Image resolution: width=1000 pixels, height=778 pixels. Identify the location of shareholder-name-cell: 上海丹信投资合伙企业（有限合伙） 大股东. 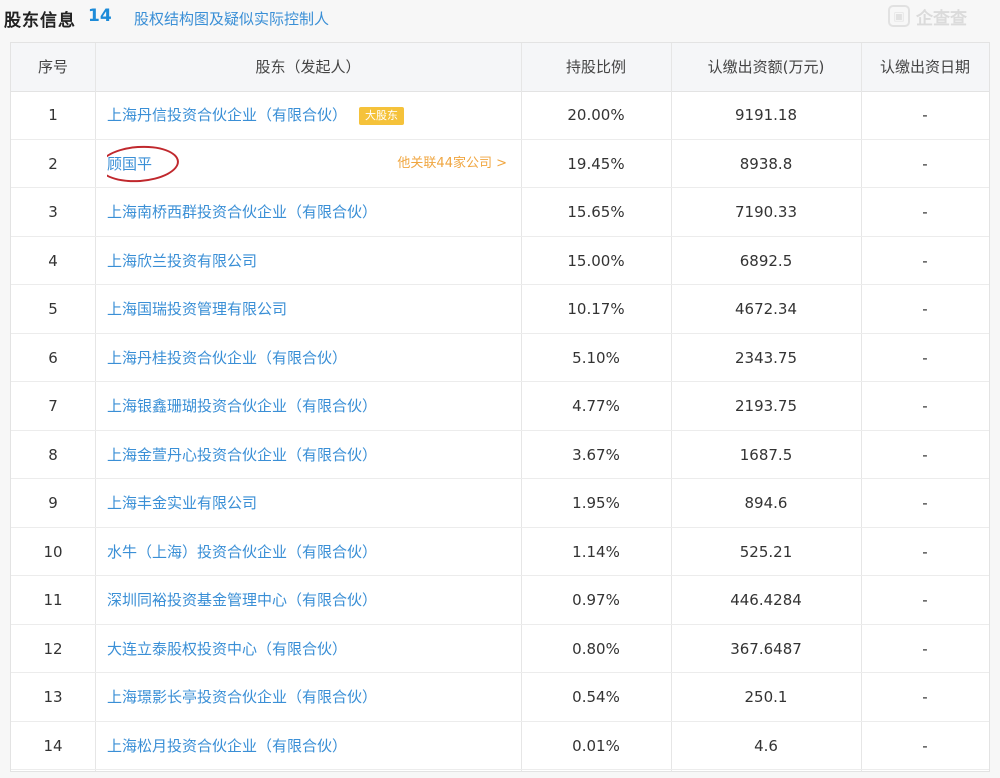
(307, 115).